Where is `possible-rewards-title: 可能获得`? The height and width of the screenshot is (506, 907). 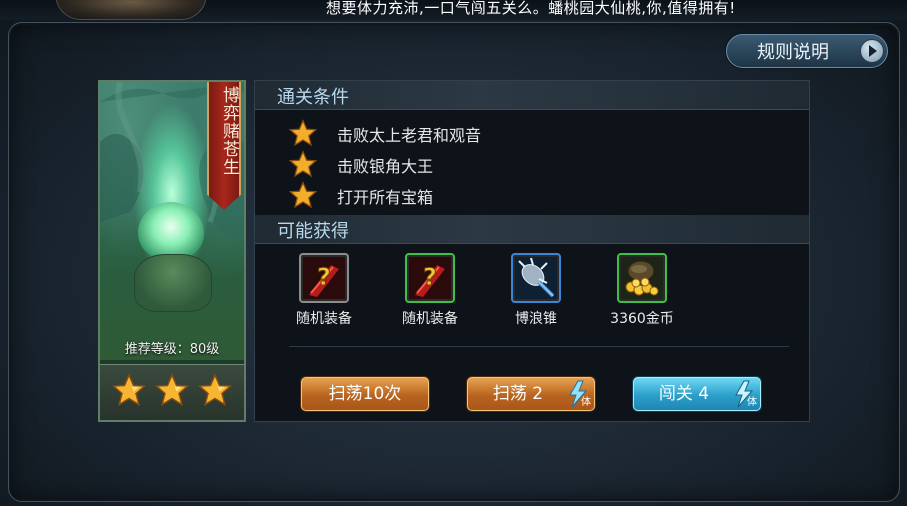
possible-rewards-title: 可能获得 is located at coordinates (313, 231).